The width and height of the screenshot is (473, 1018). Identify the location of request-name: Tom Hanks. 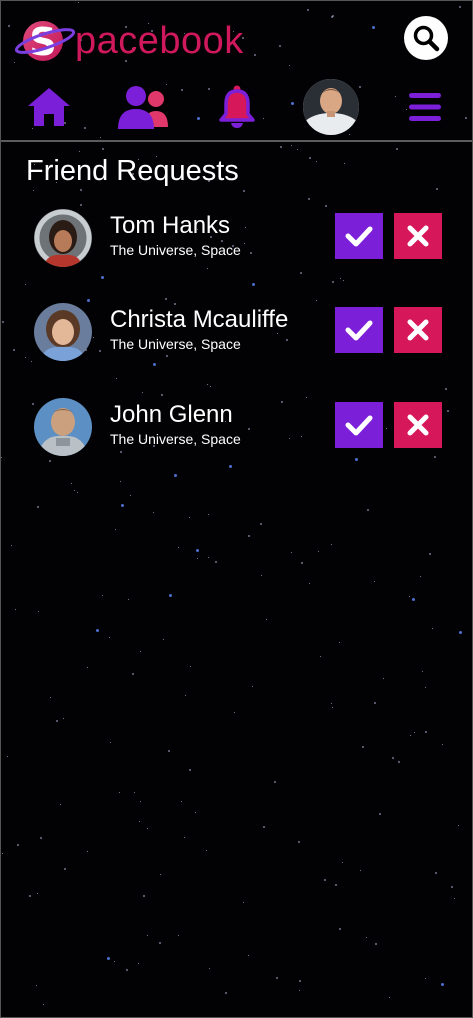
(170, 226).